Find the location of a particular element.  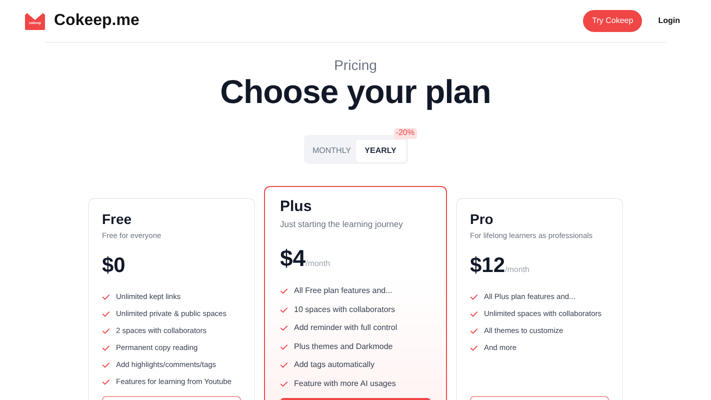

section-label: Pricing is located at coordinates (355, 65).